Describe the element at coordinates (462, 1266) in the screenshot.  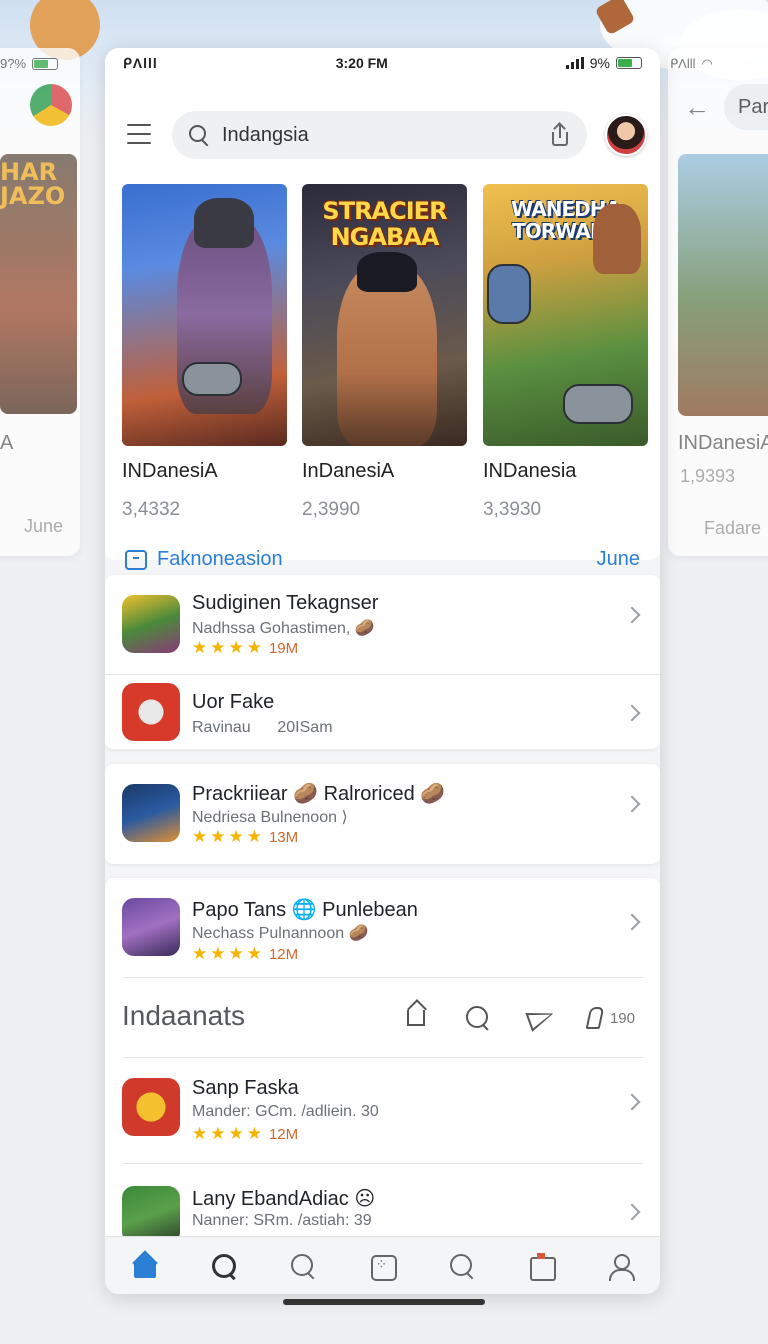
I see `tab-discover-icon` at that location.